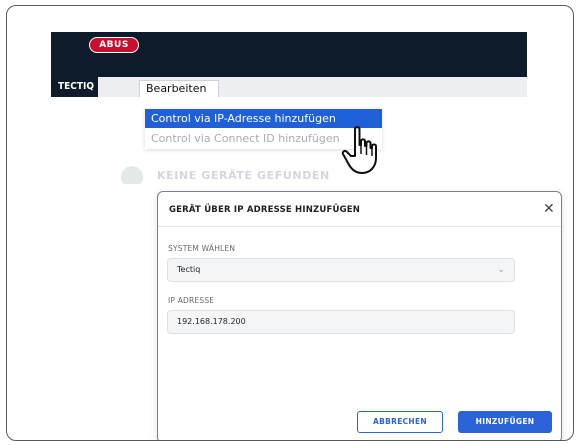 The height and width of the screenshot is (445, 579). What do you see at coordinates (114, 45) in the screenshot?
I see `abus-logo: ABUS` at bounding box center [114, 45].